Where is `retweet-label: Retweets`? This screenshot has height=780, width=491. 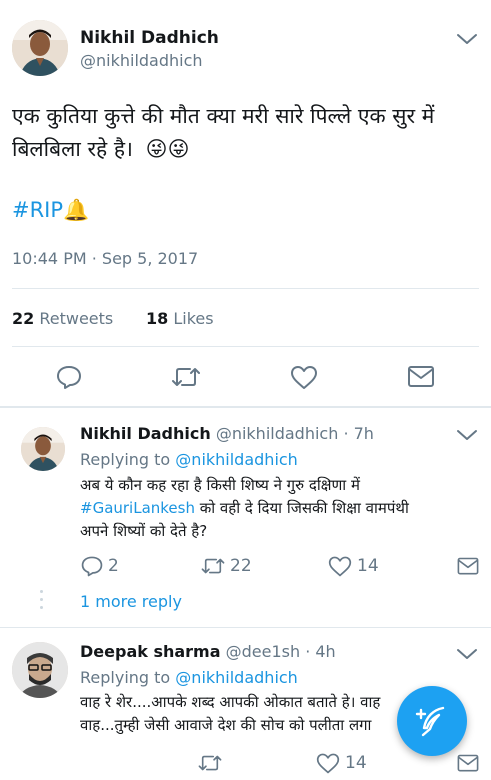 retweet-label: Retweets is located at coordinates (76, 318).